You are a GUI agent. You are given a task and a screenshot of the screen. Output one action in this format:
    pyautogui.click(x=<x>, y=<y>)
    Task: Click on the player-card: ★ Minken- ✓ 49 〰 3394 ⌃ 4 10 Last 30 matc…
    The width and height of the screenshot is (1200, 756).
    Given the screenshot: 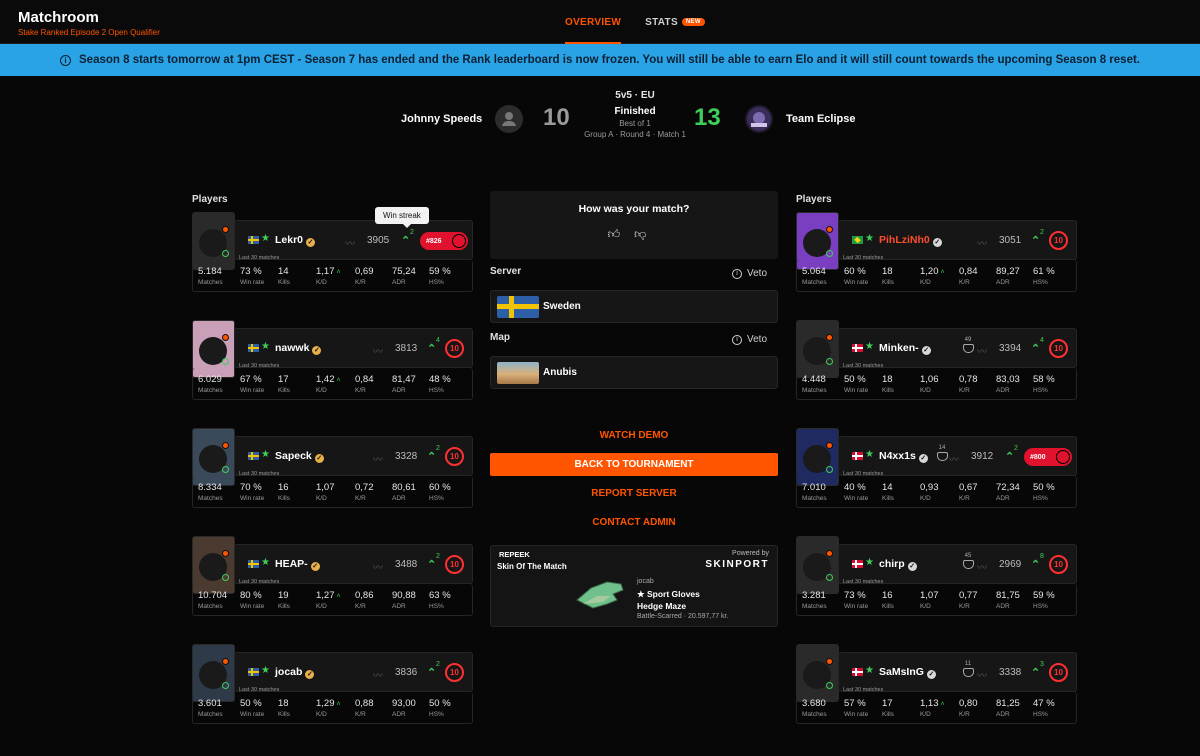 What is the action you would take?
    pyautogui.click(x=936, y=360)
    